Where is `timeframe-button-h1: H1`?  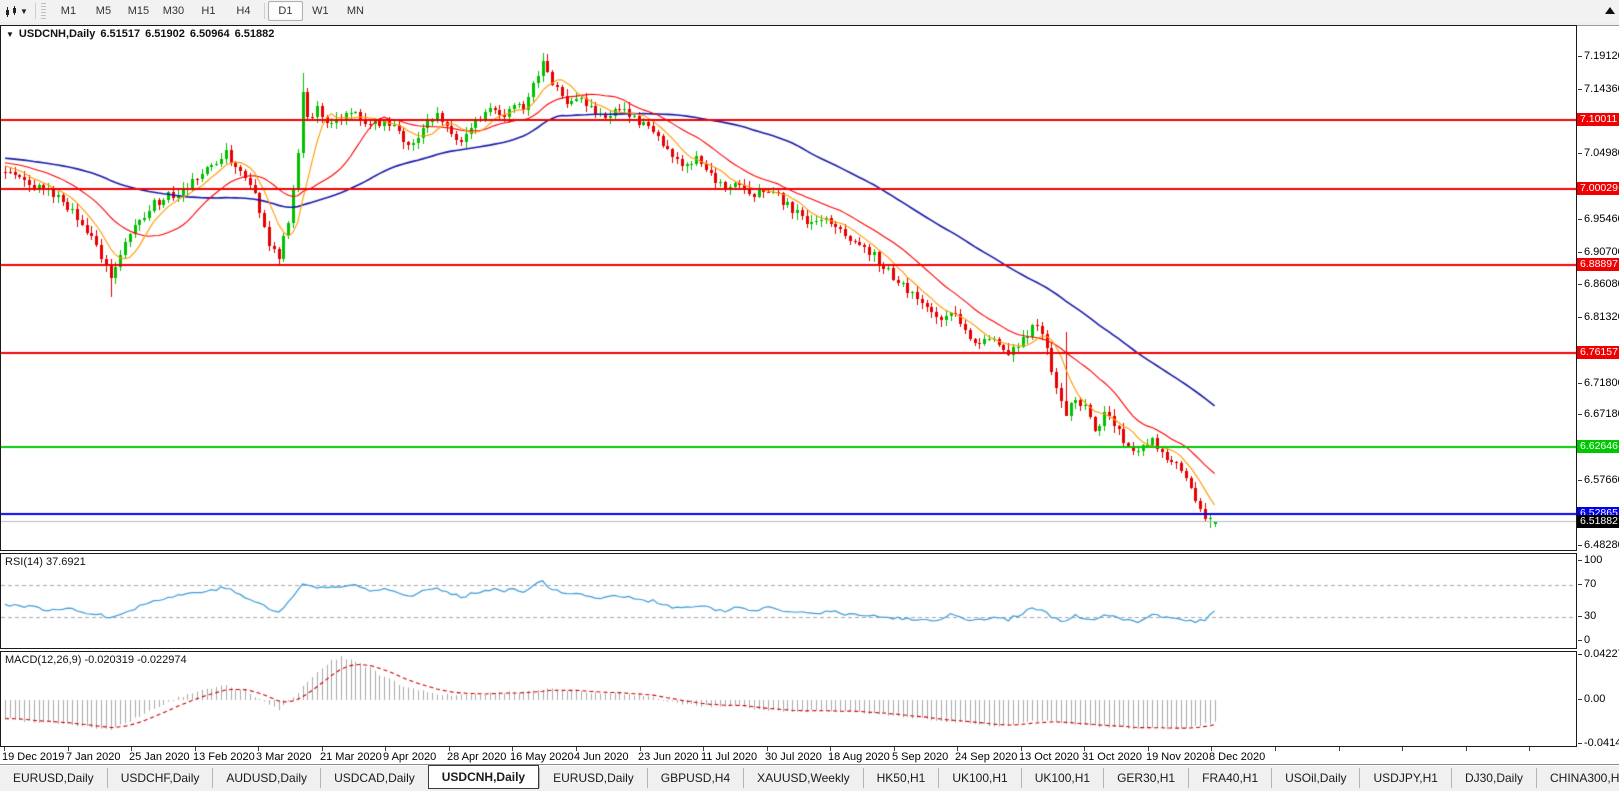
timeframe-button-h1: H1 is located at coordinates (208, 11).